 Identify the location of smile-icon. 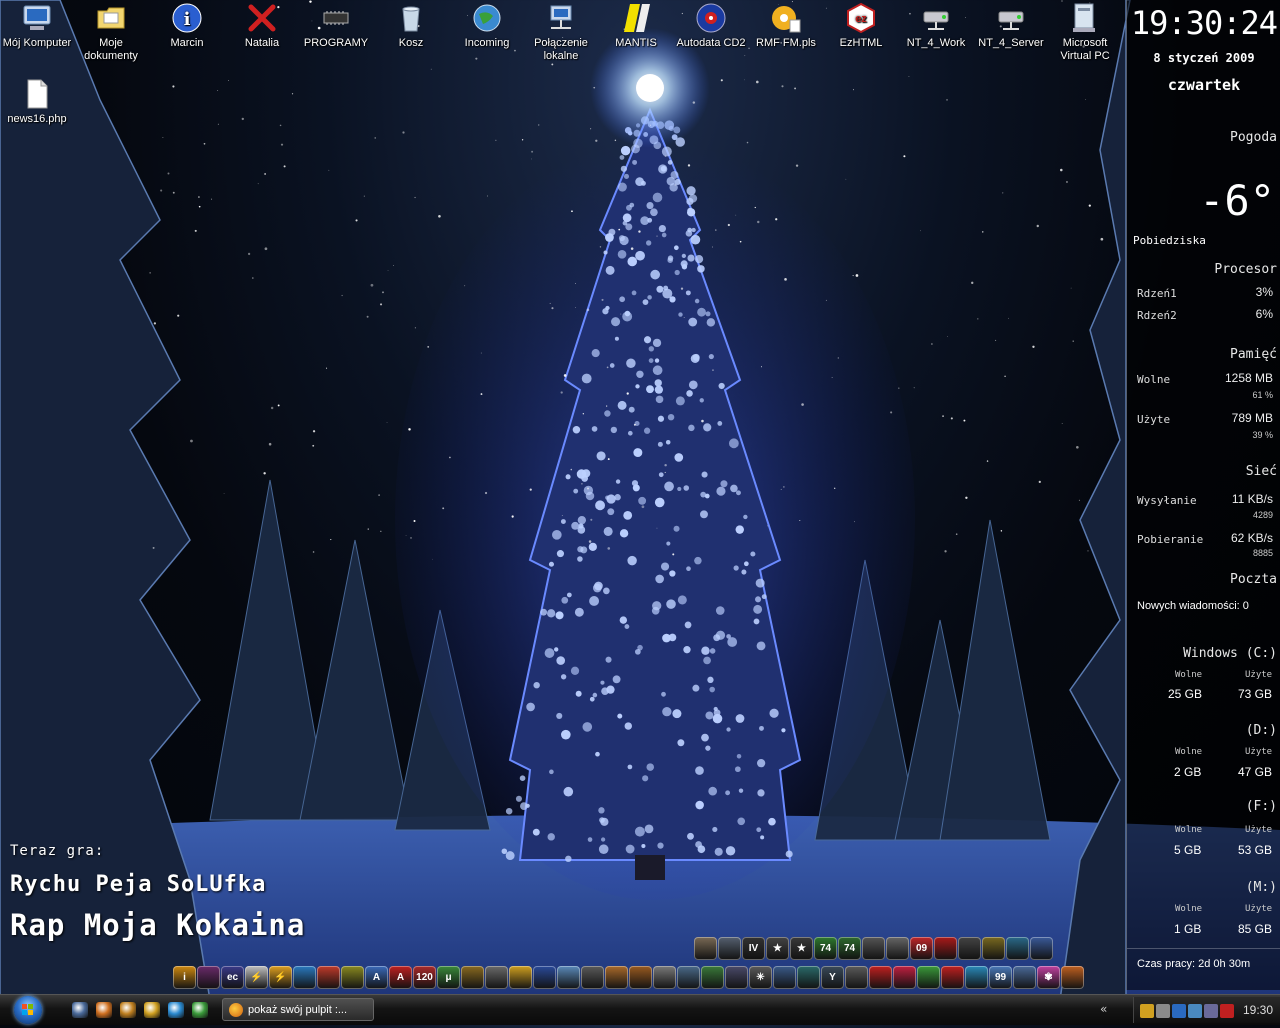
(520, 977).